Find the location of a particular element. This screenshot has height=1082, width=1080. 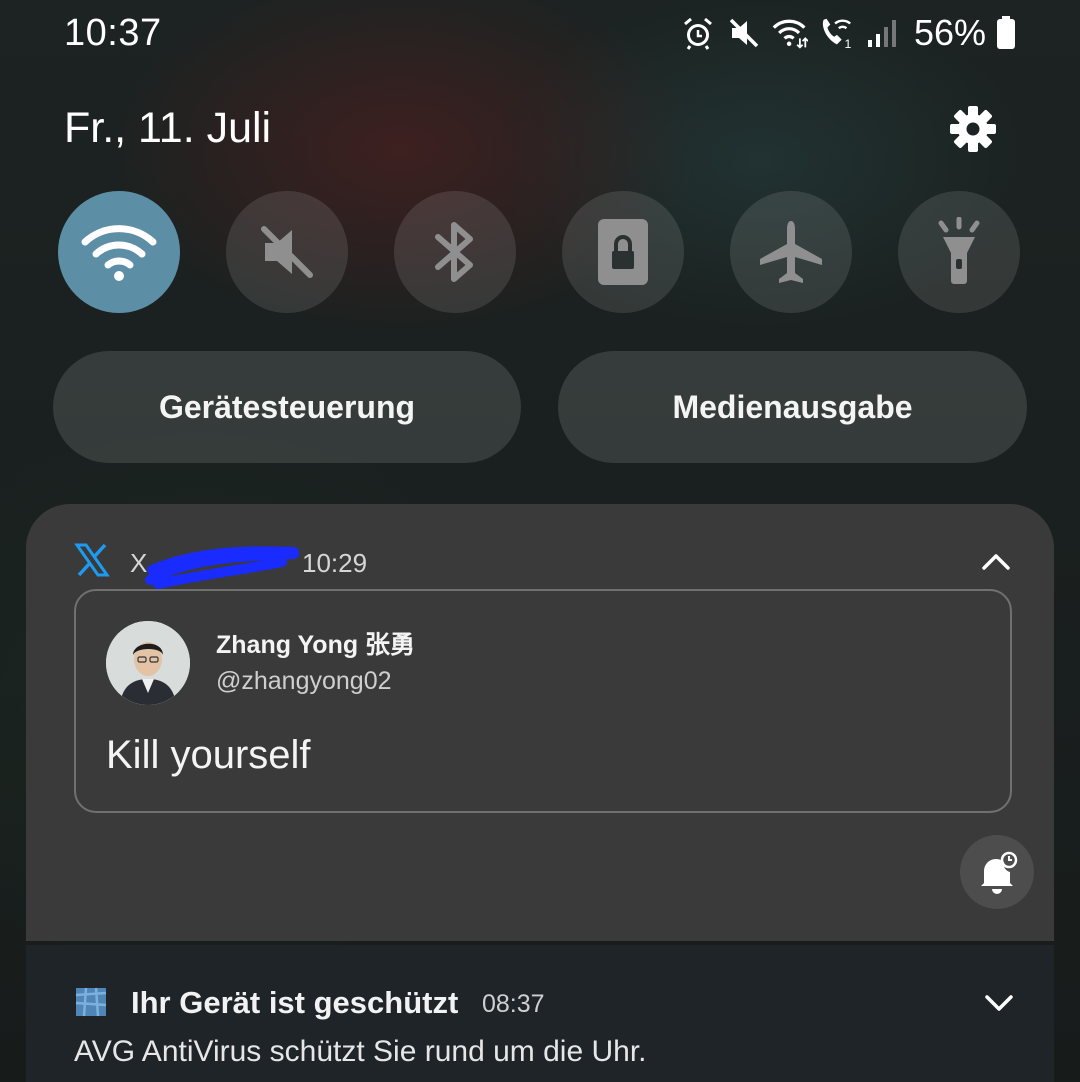

avg-shield-icon is located at coordinates (91, 1002).